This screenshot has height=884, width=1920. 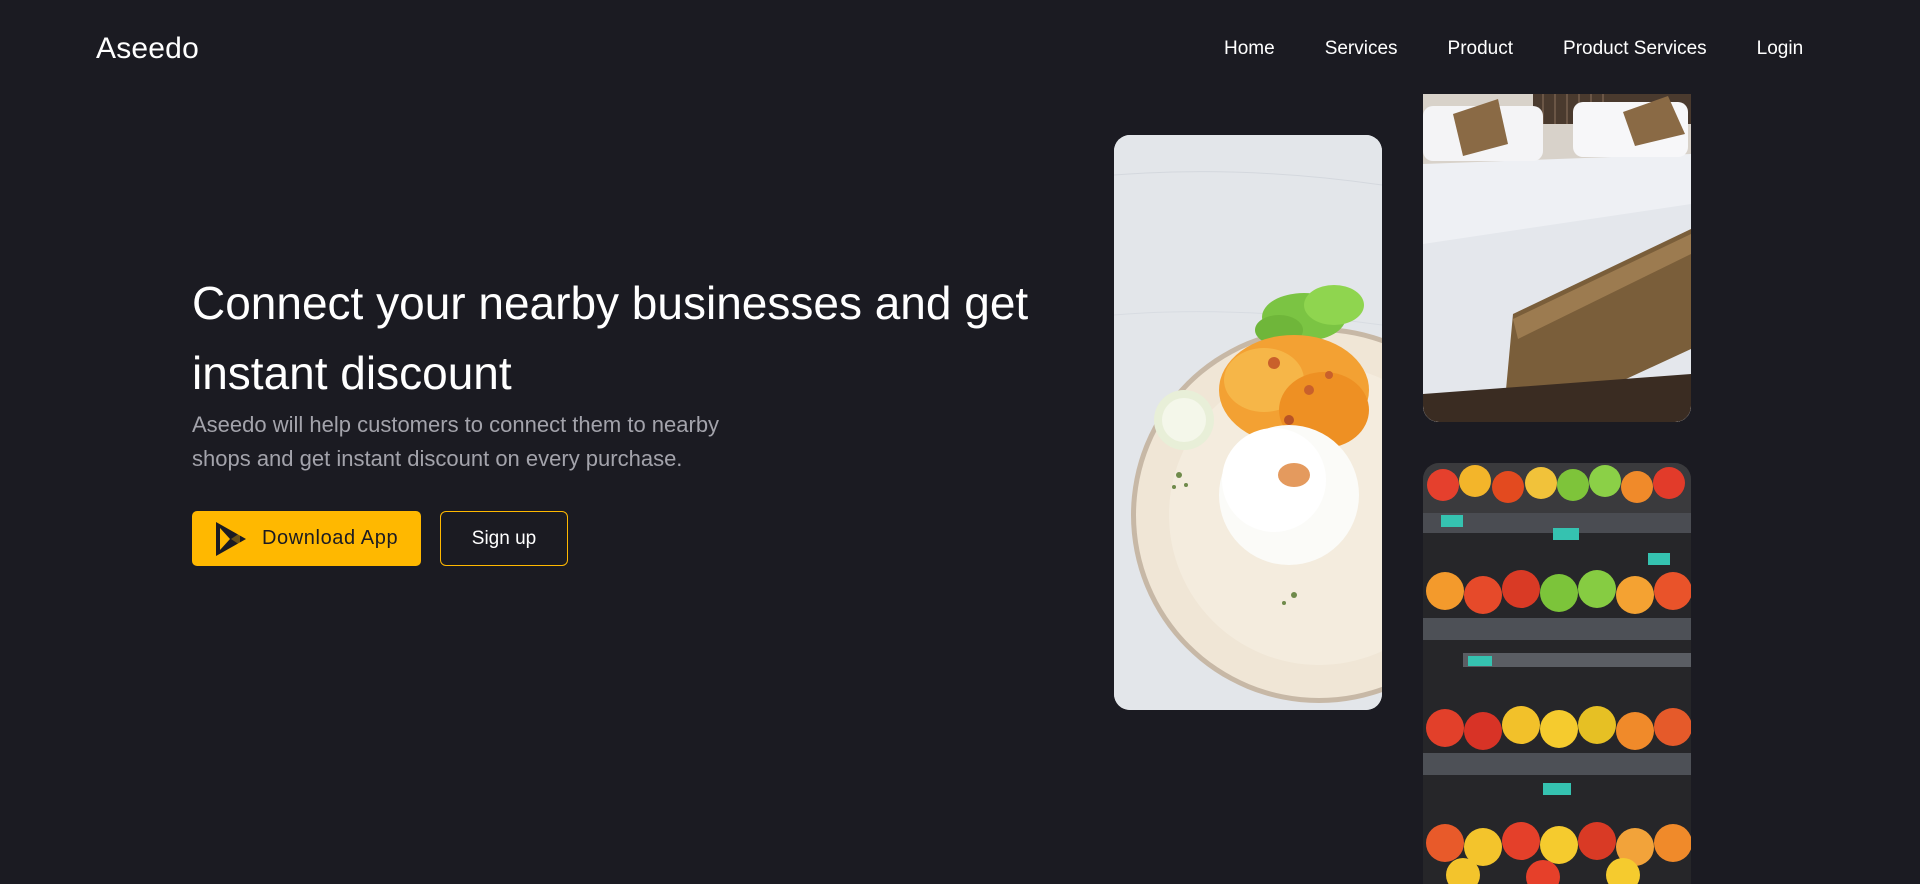 I want to click on nav-item-home: Home, so click(x=1249, y=49).